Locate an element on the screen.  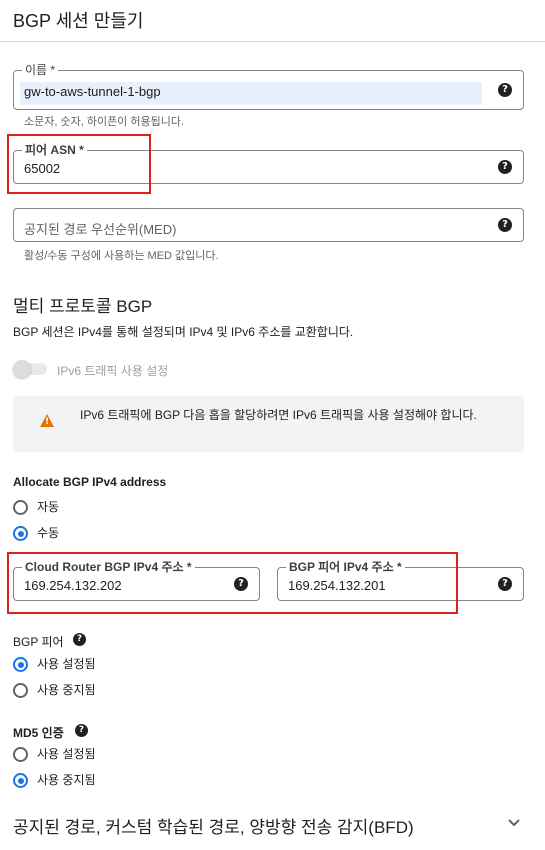
md5-title-text: MD5 인증 is located at coordinates (38, 733).